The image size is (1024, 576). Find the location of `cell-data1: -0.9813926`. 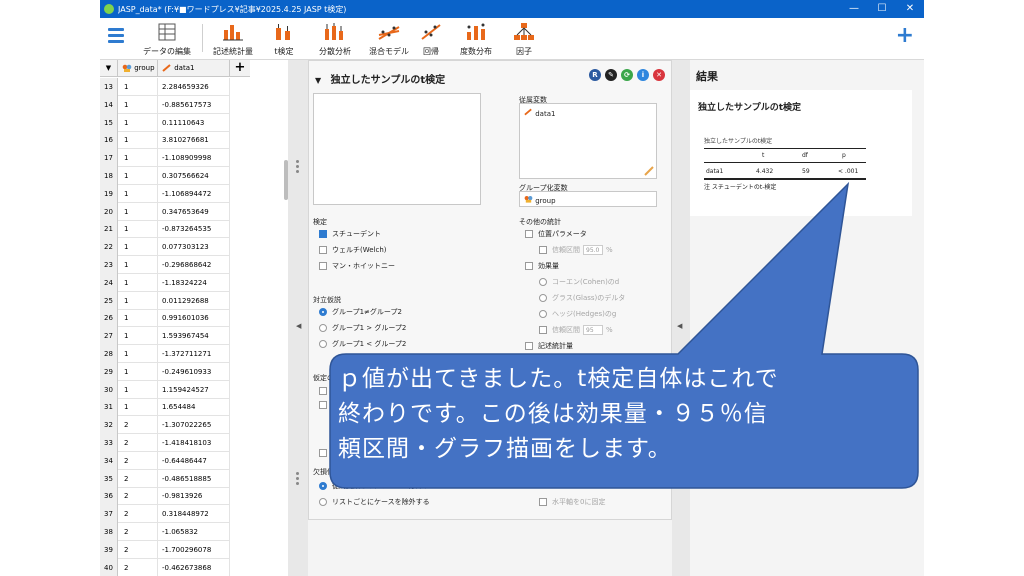

cell-data1: -0.9813926 is located at coordinates (194, 496).